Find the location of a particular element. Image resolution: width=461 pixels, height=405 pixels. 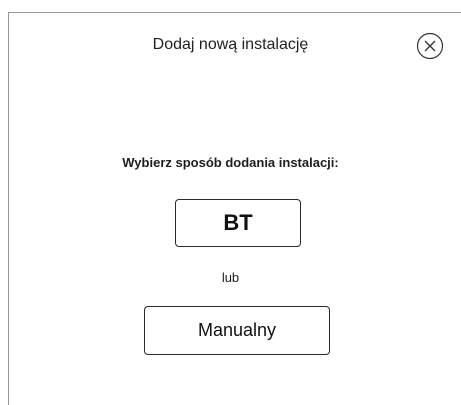

dialog-title: Dodaj nową instalację is located at coordinates (230, 44).